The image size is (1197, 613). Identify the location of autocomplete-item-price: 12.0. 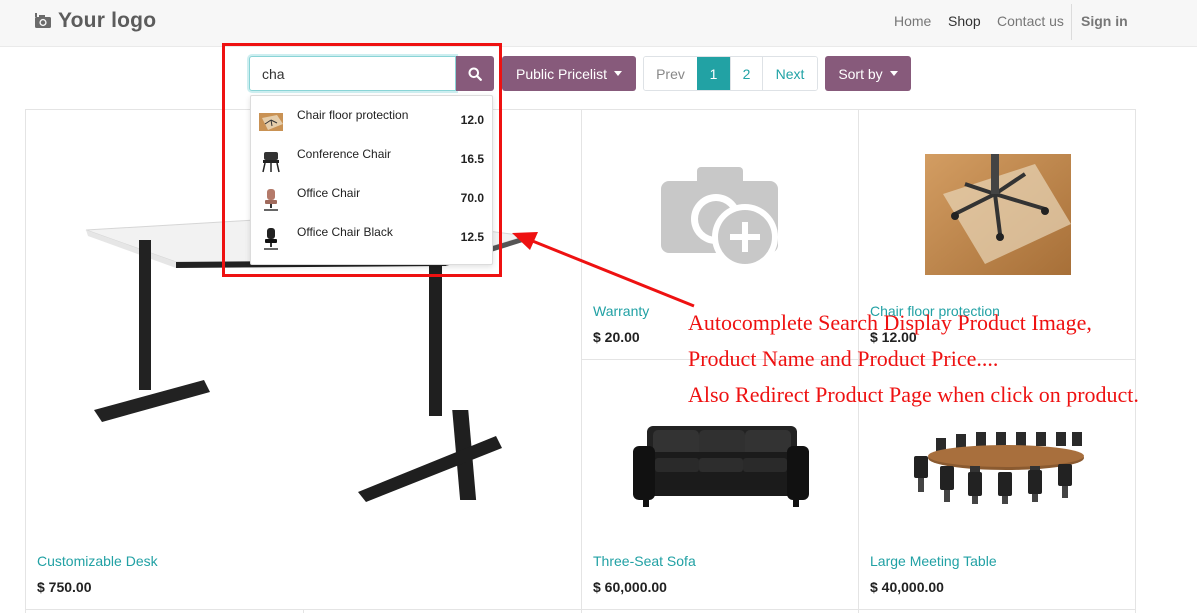
(472, 120).